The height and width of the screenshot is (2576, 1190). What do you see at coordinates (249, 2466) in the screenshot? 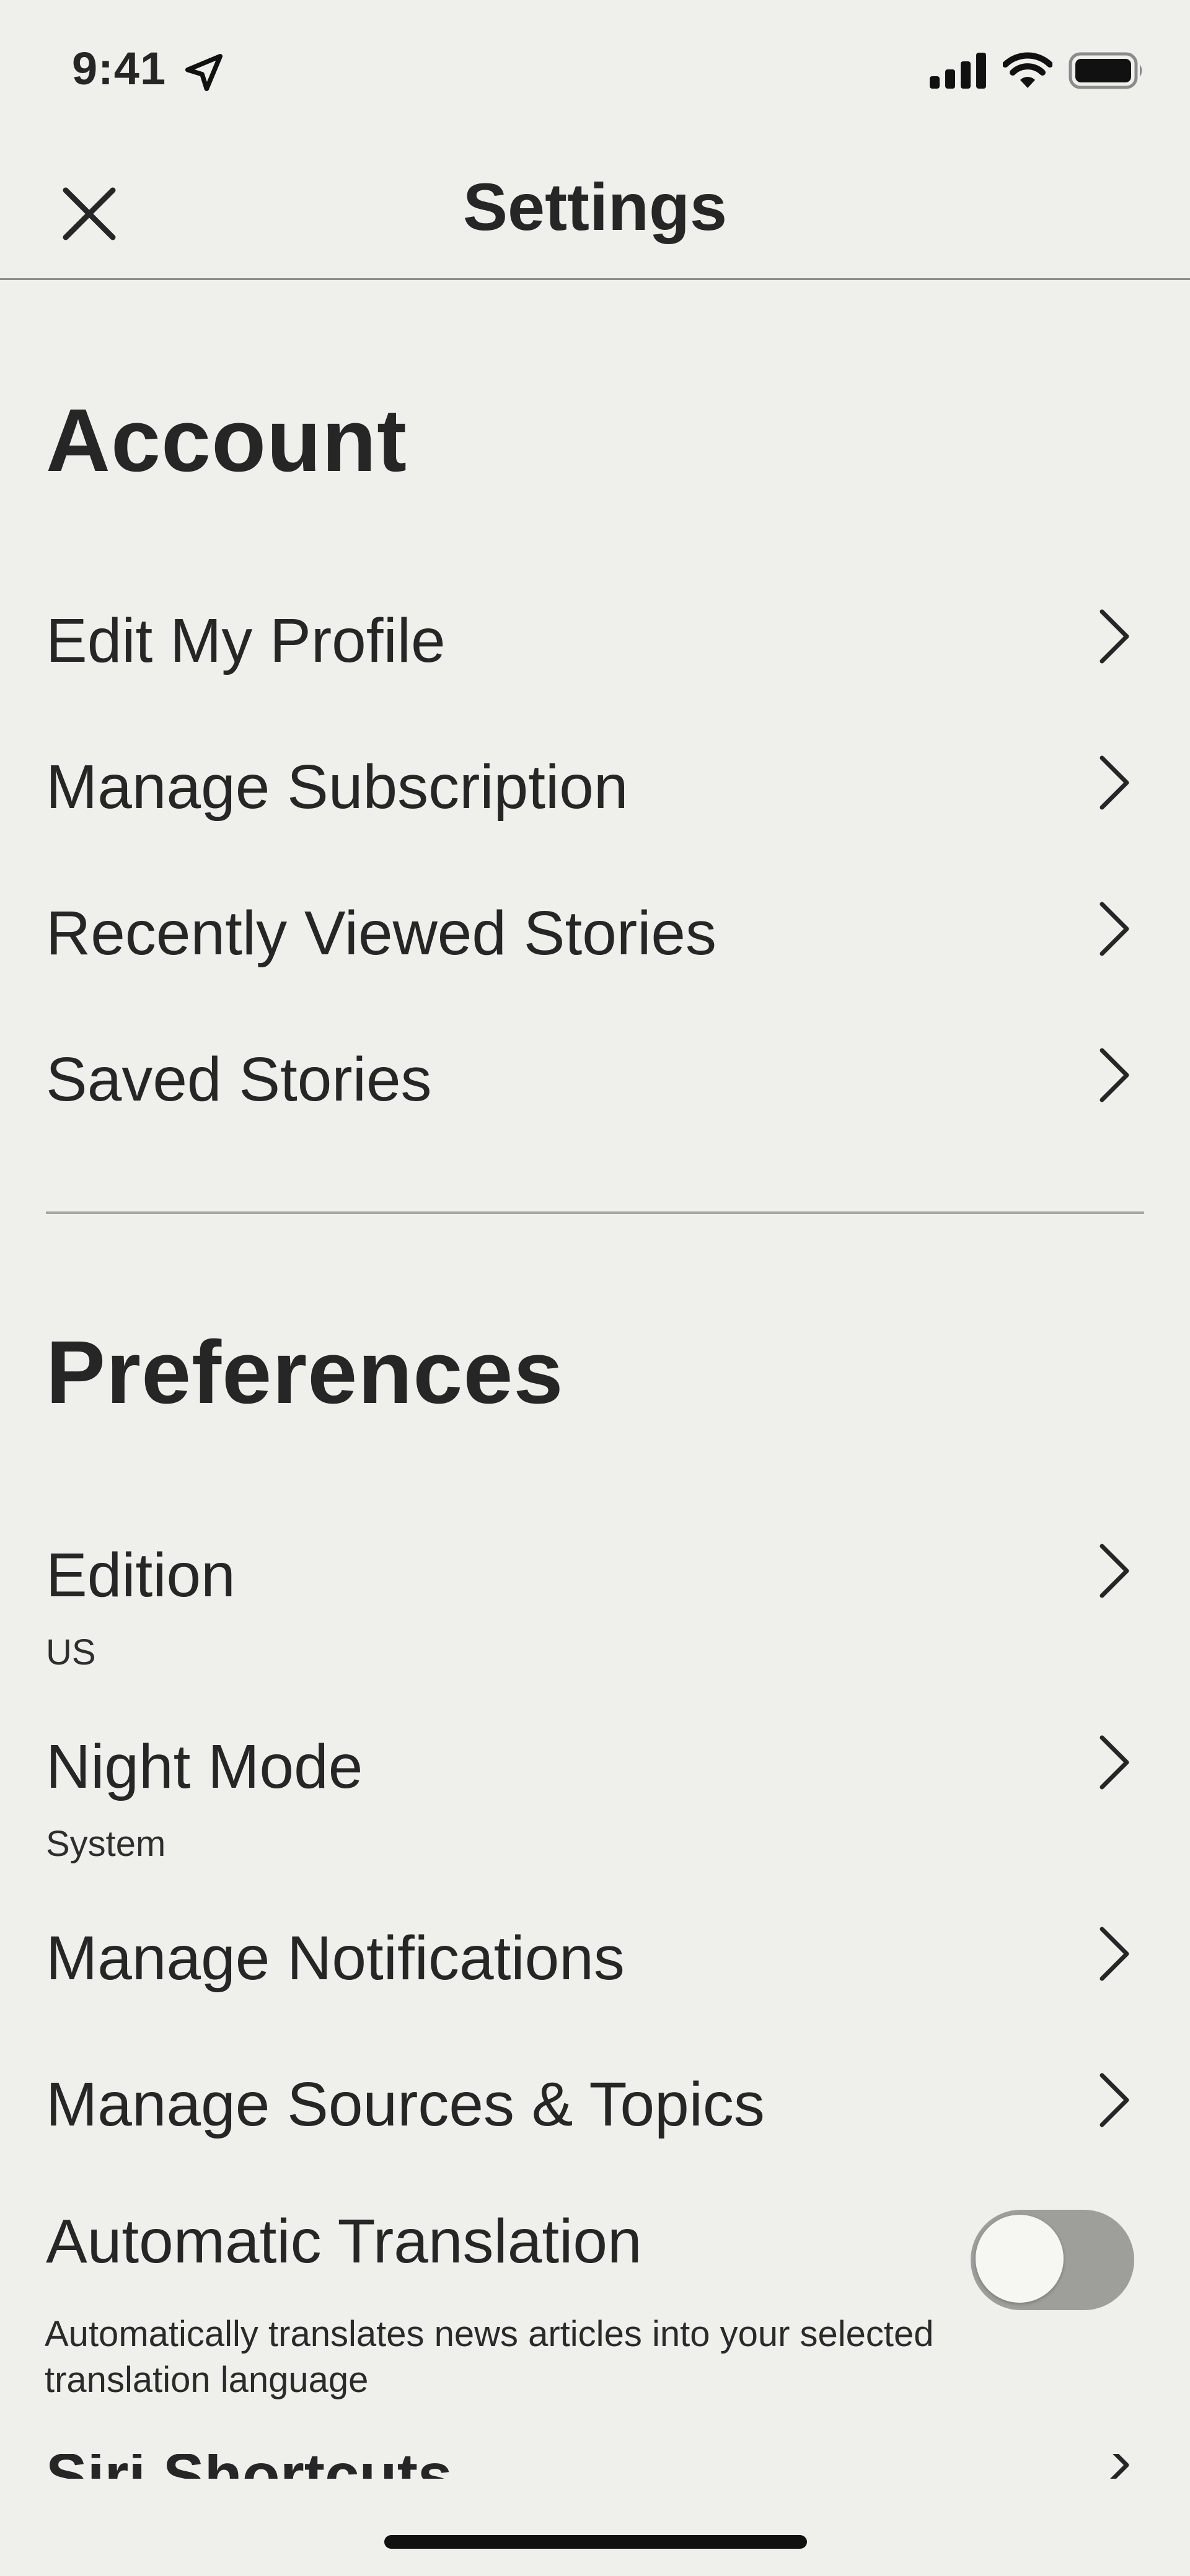
I see `row-label: Siri Shortcuts` at bounding box center [249, 2466].